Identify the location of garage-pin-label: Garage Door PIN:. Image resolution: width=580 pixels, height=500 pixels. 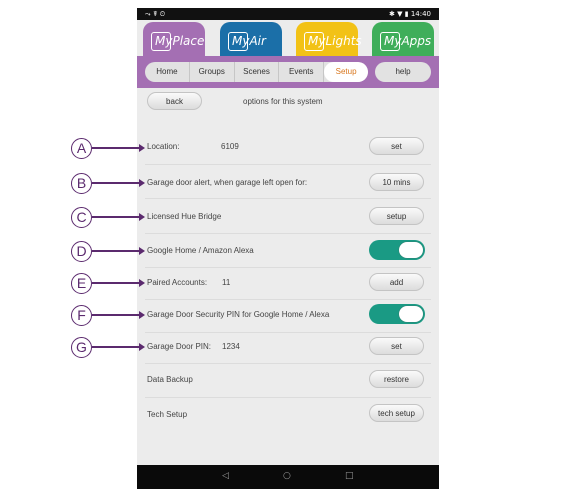
(179, 346).